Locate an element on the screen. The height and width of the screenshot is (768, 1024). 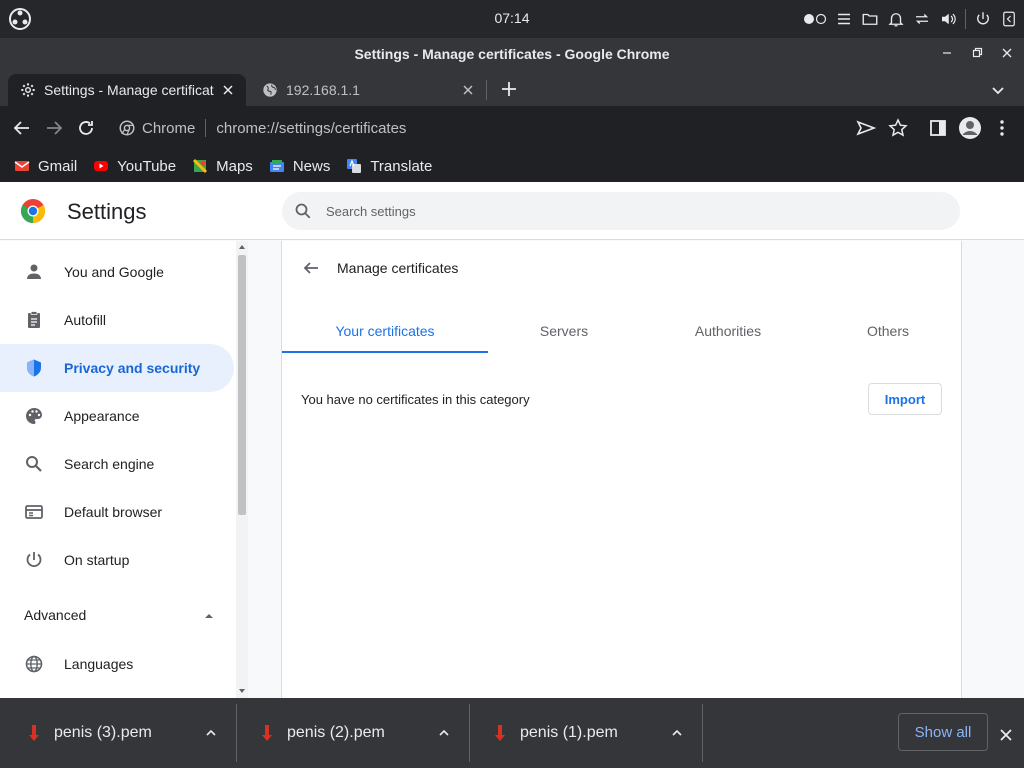
bookmark-news: News is located at coordinates (300, 166).